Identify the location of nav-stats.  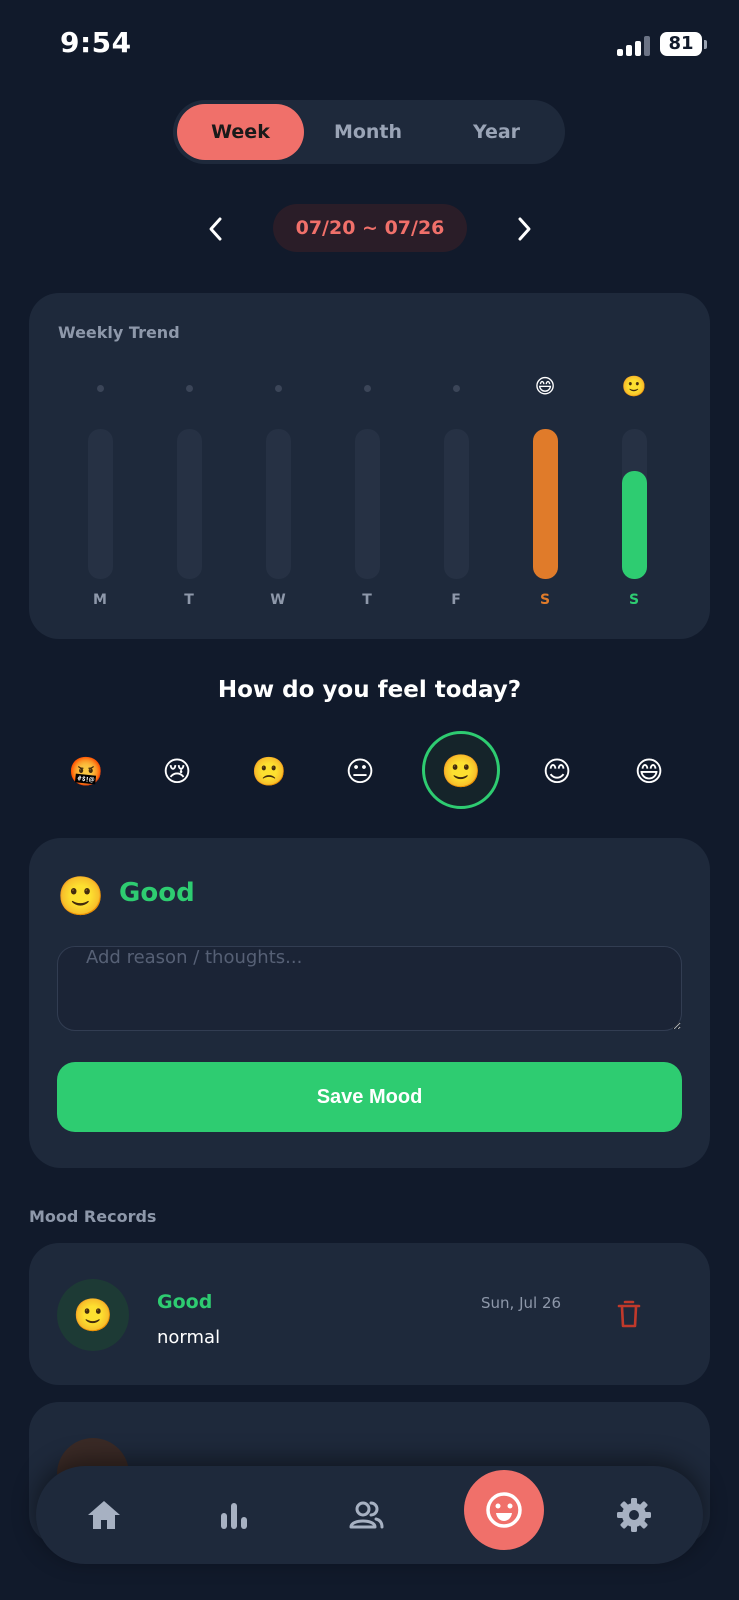
(234, 1515).